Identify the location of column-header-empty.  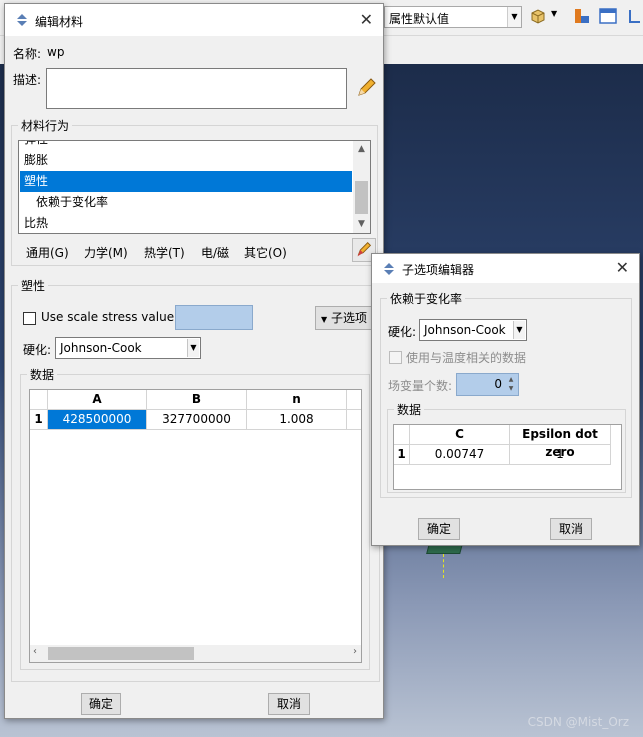
(354, 400).